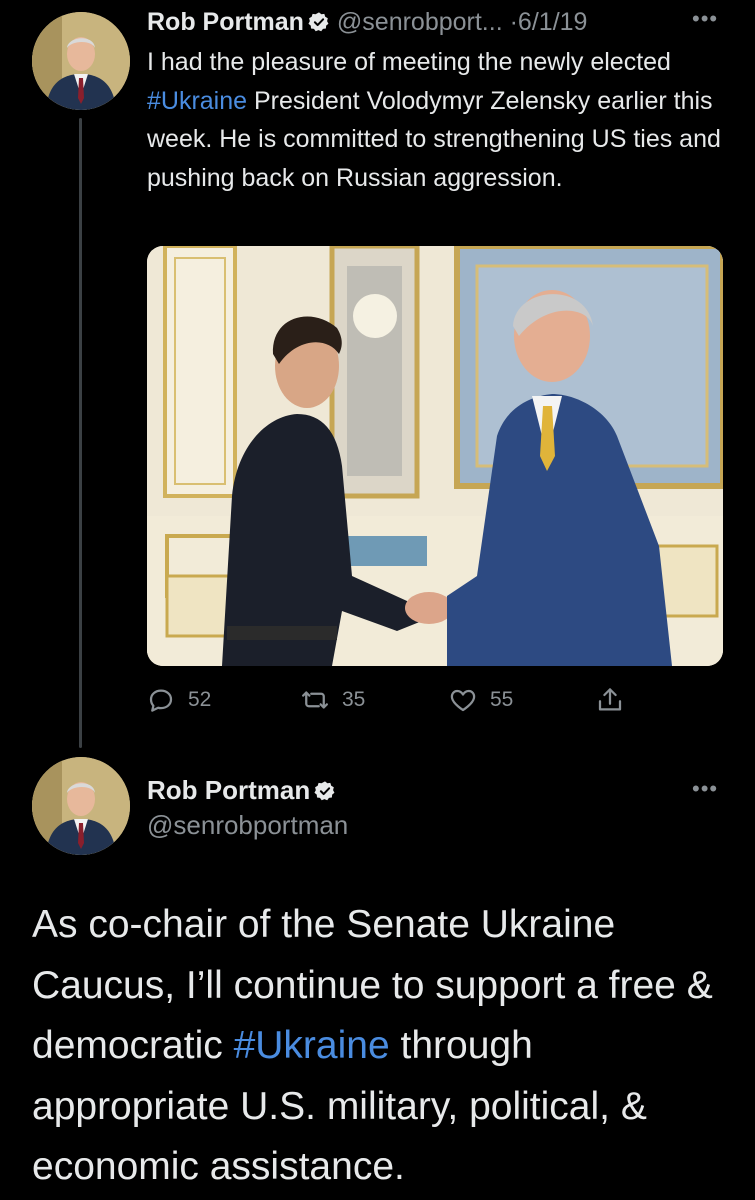 Image resolution: width=755 pixels, height=1200 pixels. I want to click on like-count: 55, so click(502, 699).